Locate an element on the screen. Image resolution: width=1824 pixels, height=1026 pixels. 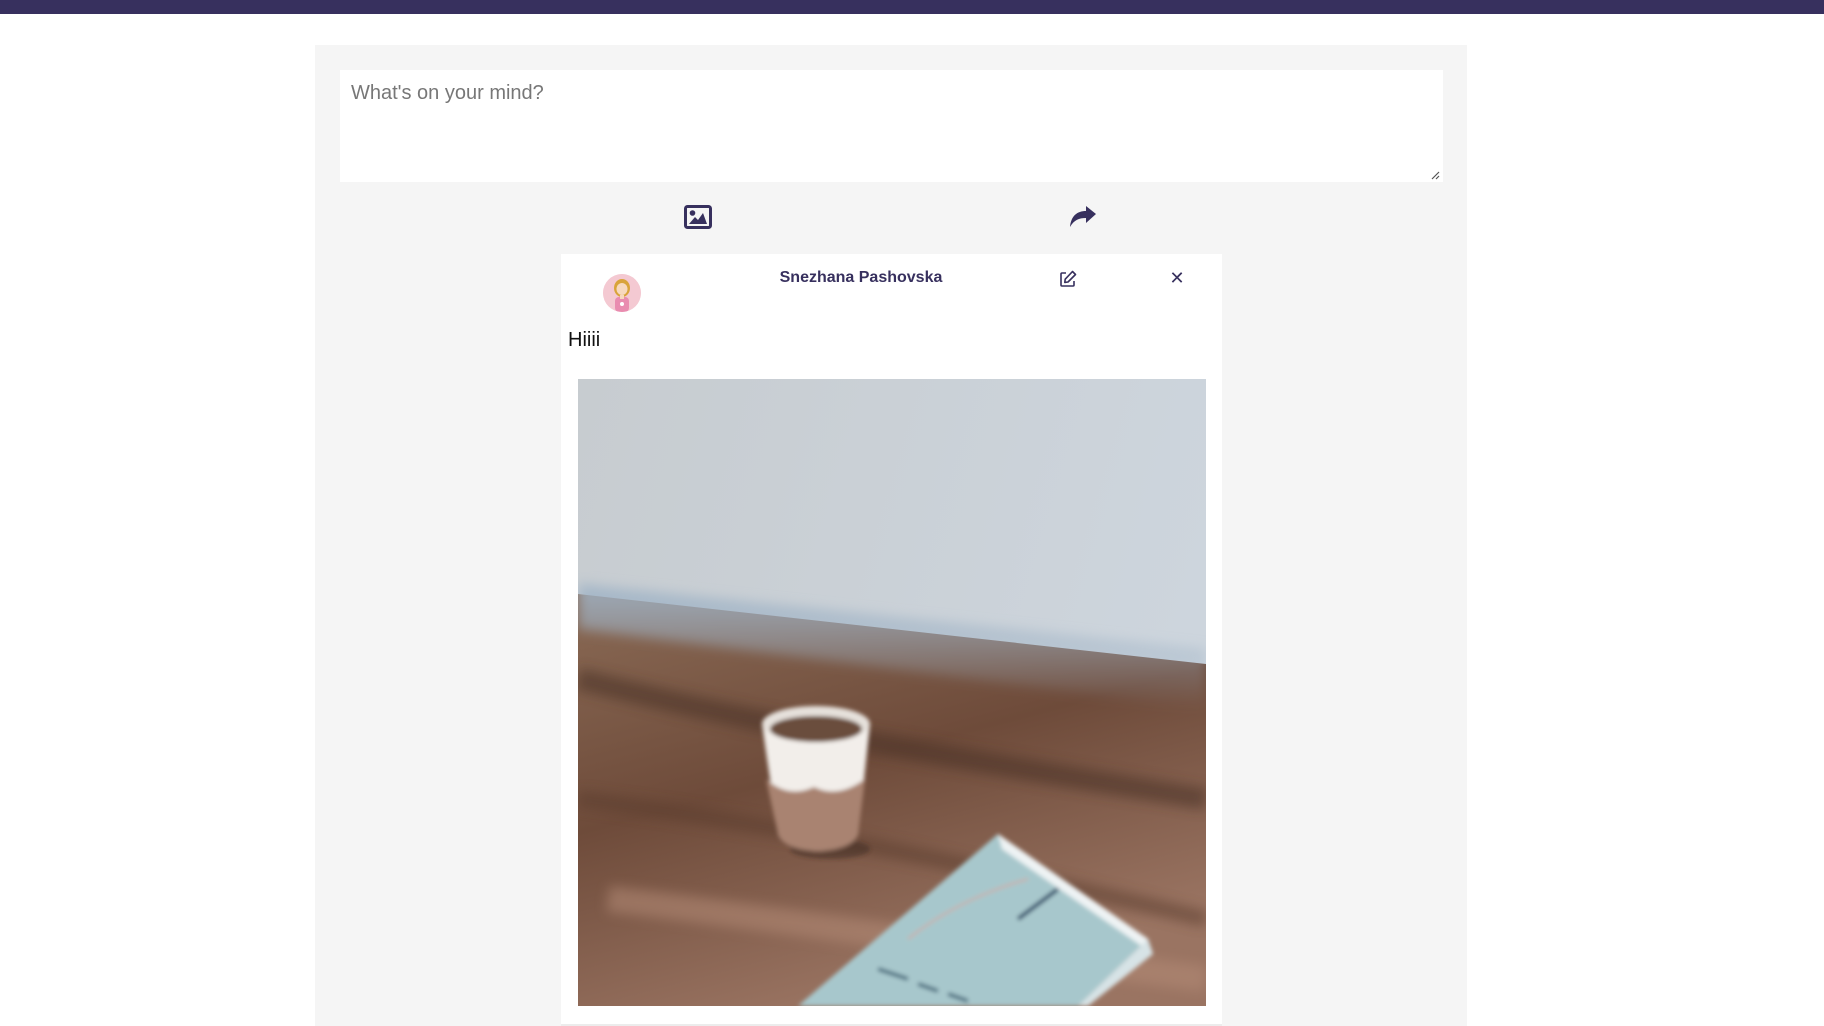
post-composer-input is located at coordinates (891, 126).